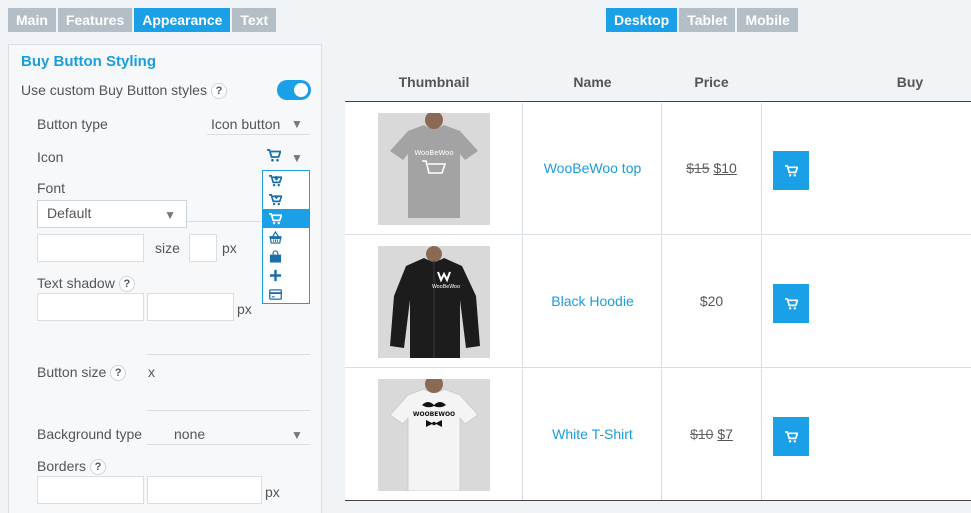 The image size is (971, 513). What do you see at coordinates (90, 248) in the screenshot?
I see `font-color-input` at bounding box center [90, 248].